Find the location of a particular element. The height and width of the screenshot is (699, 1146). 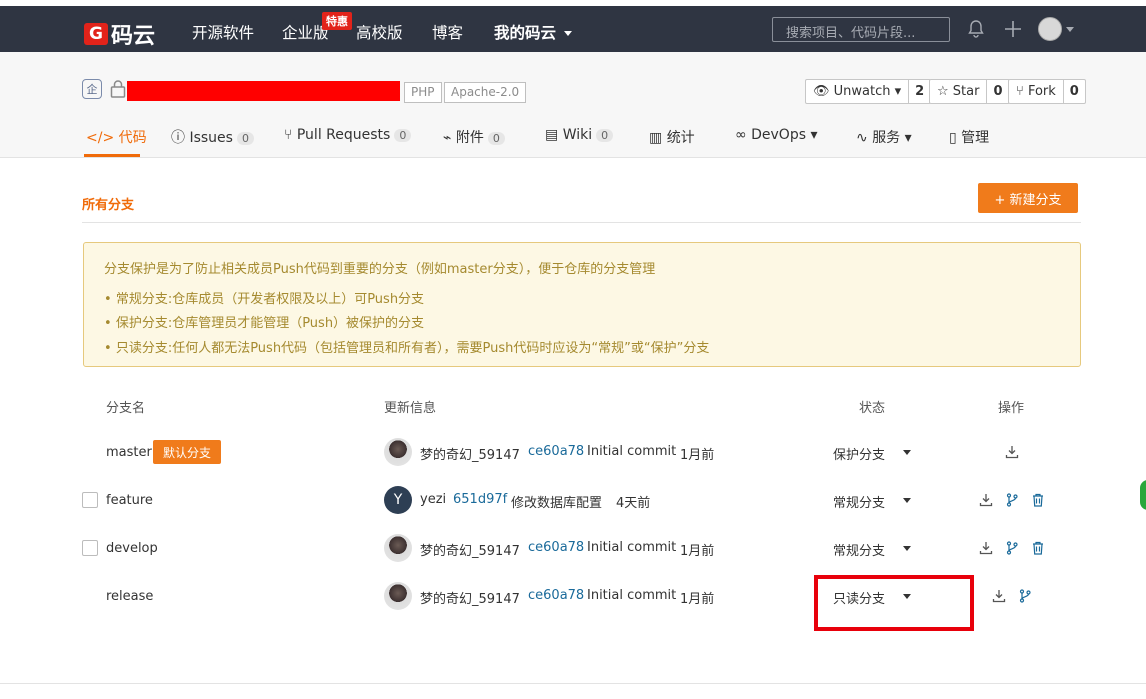

license-tag: Apache-2.0 is located at coordinates (485, 92).